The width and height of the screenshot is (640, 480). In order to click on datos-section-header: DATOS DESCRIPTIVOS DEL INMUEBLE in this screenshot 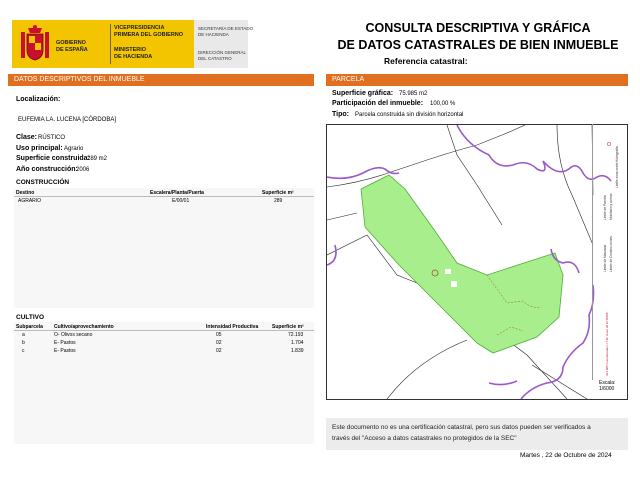, I will do `click(161, 80)`.